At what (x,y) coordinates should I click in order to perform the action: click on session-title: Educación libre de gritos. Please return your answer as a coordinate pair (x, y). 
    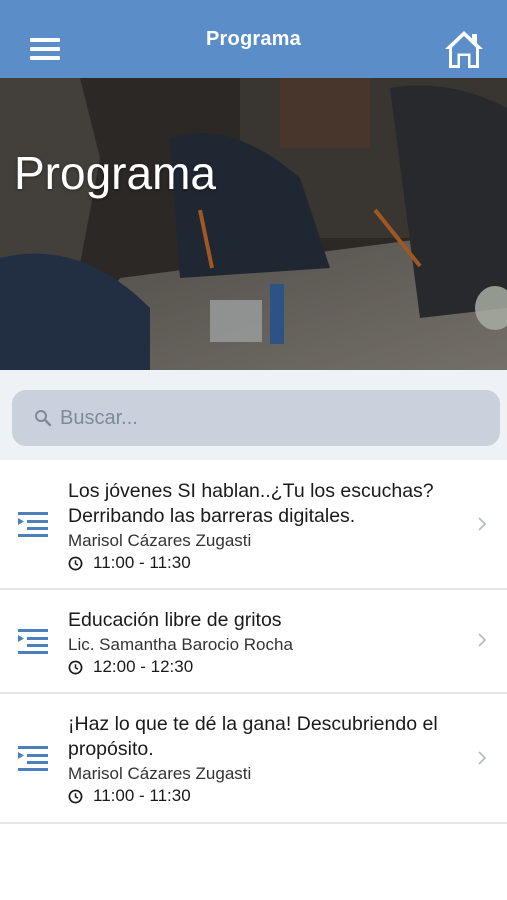
    Looking at the image, I should click on (175, 620).